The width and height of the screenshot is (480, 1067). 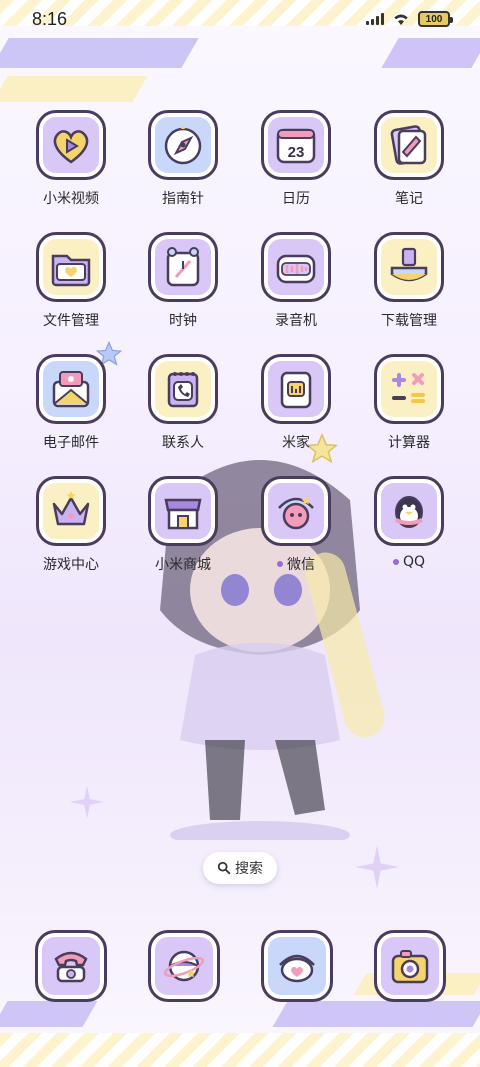 What do you see at coordinates (183, 511) in the screenshot?
I see `store-icon` at bounding box center [183, 511].